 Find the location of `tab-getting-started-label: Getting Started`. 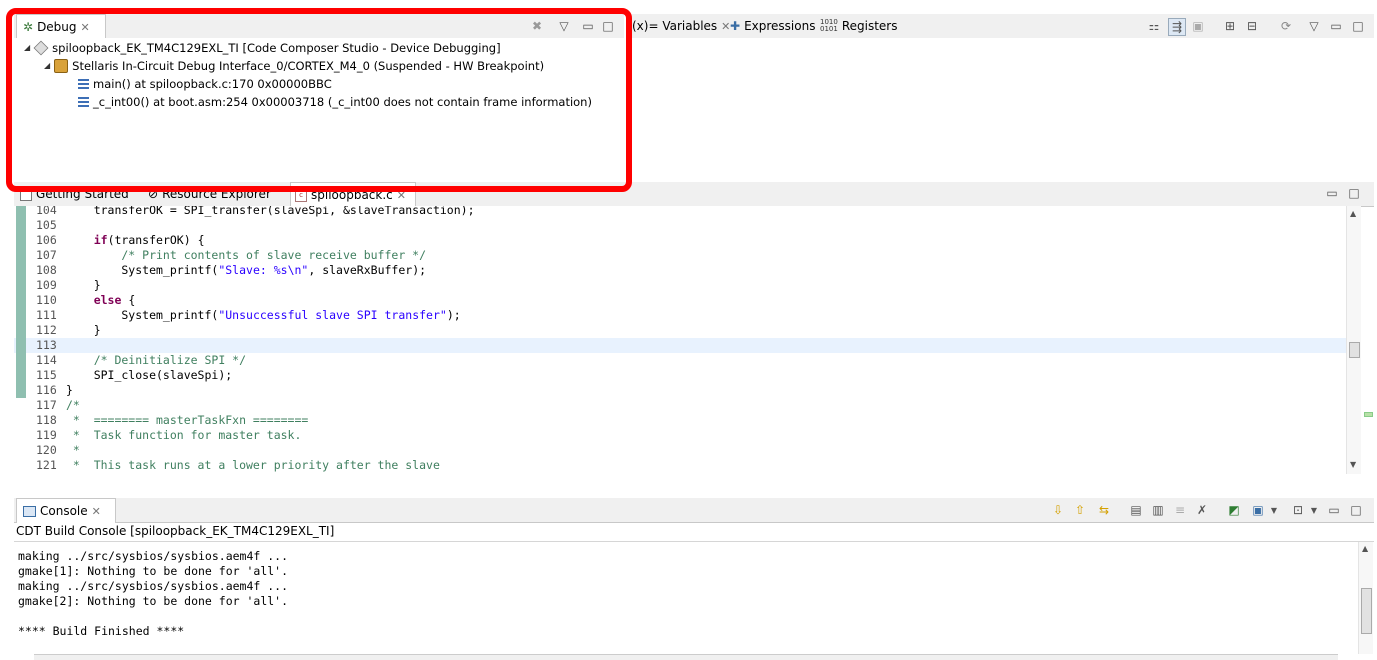

tab-getting-started-label: Getting Started is located at coordinates (82, 194).